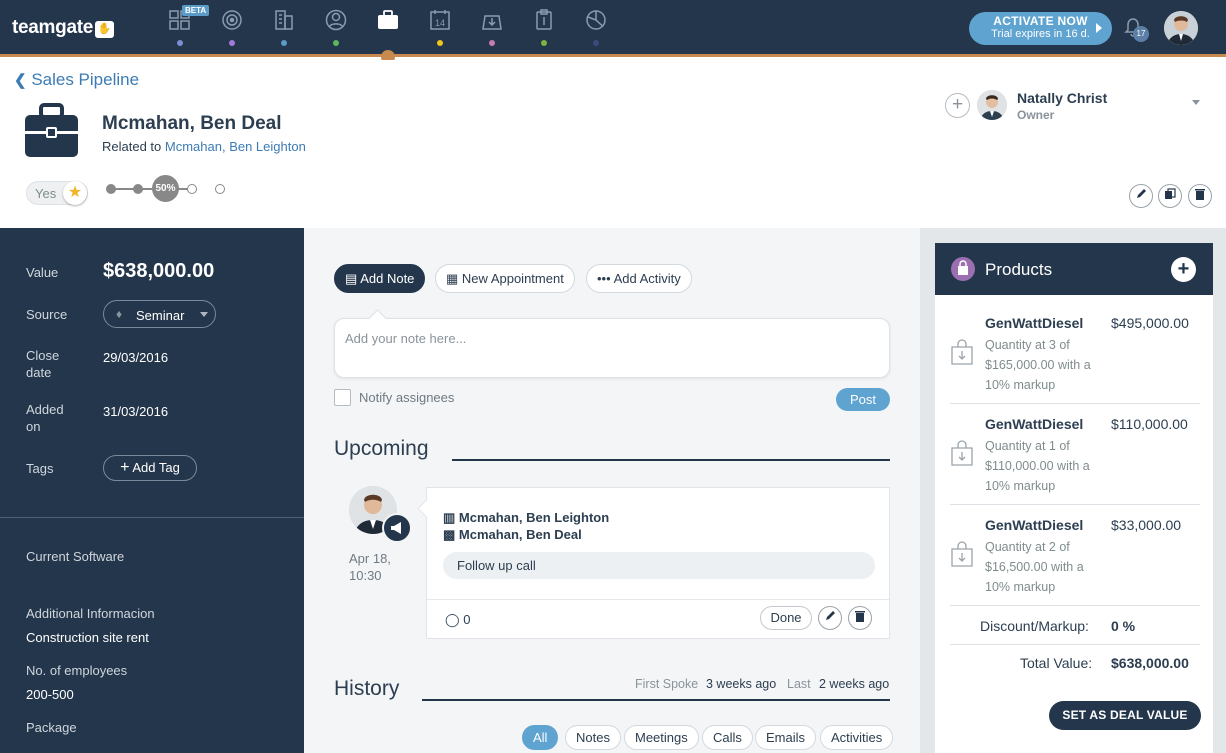 The height and width of the screenshot is (753, 1226). What do you see at coordinates (860, 618) in the screenshot?
I see `delete-activity-button` at bounding box center [860, 618].